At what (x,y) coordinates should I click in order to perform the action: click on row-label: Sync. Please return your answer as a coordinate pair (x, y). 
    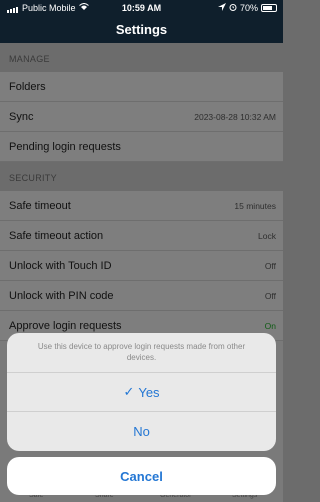
    Looking at the image, I should click on (21, 116).